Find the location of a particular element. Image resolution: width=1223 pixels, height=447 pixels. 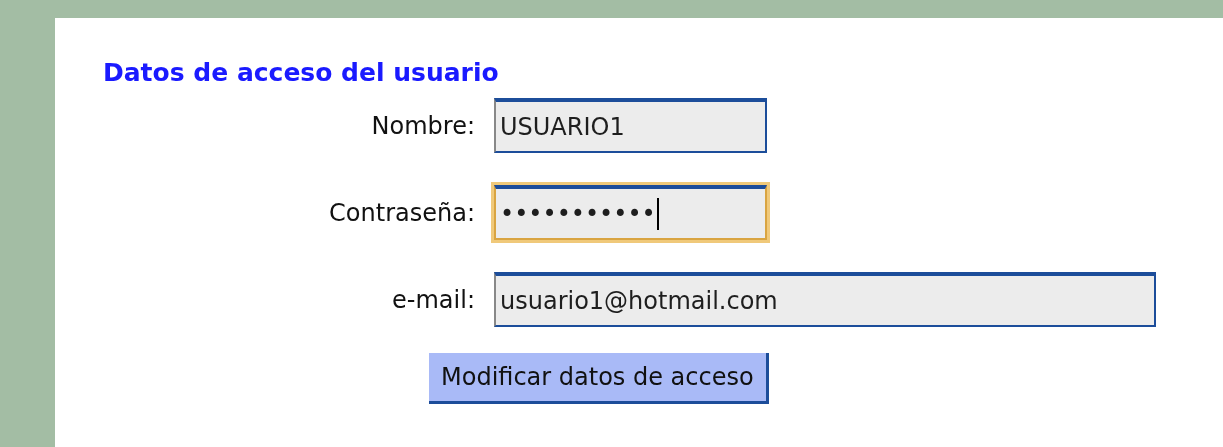

section-title: Datos de acceso del usuario is located at coordinates (301, 73).